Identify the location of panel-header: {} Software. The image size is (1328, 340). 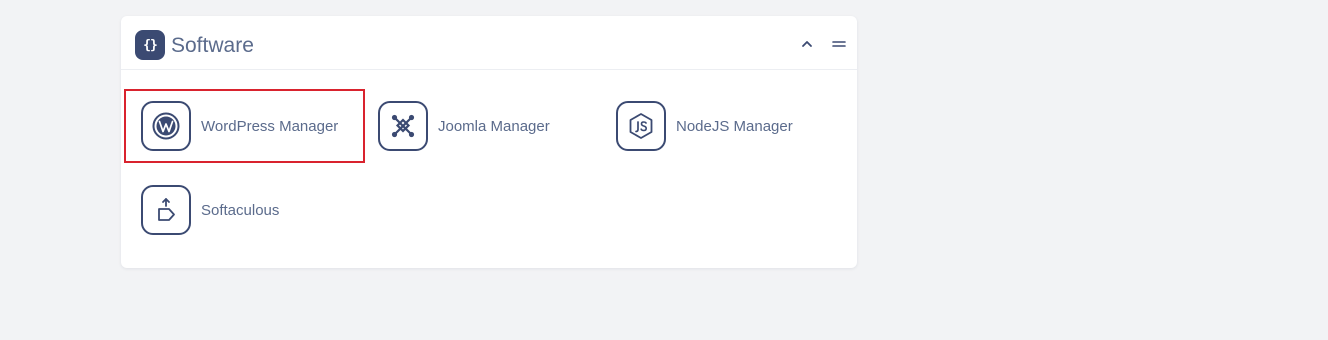
(489, 43).